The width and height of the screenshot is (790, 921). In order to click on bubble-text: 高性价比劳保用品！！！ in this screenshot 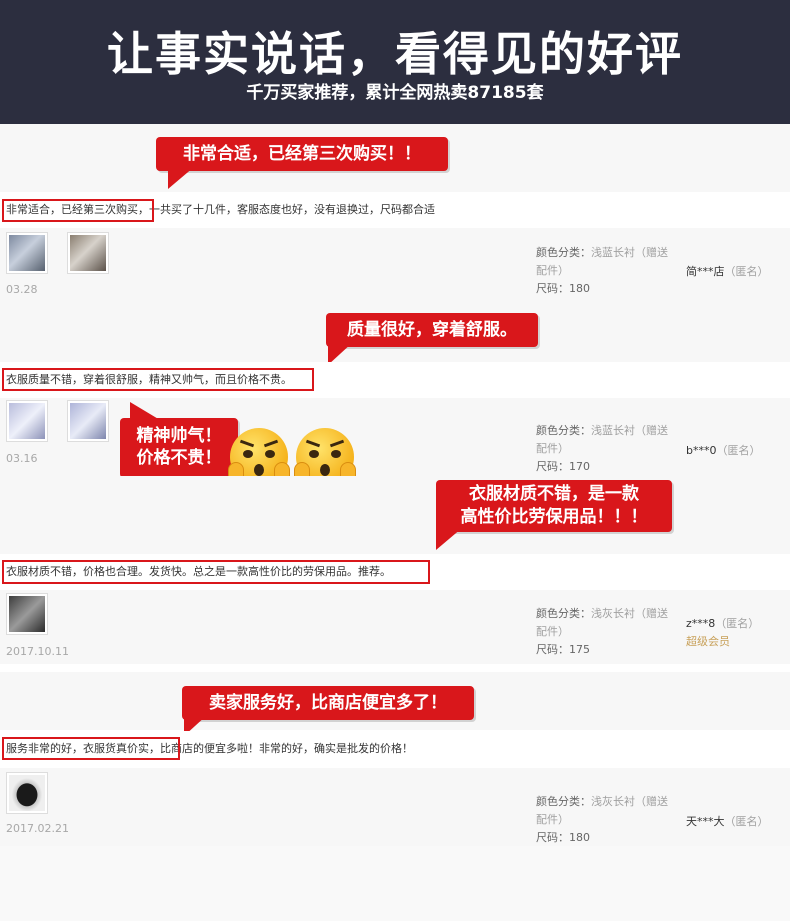, I will do `click(554, 517)`.